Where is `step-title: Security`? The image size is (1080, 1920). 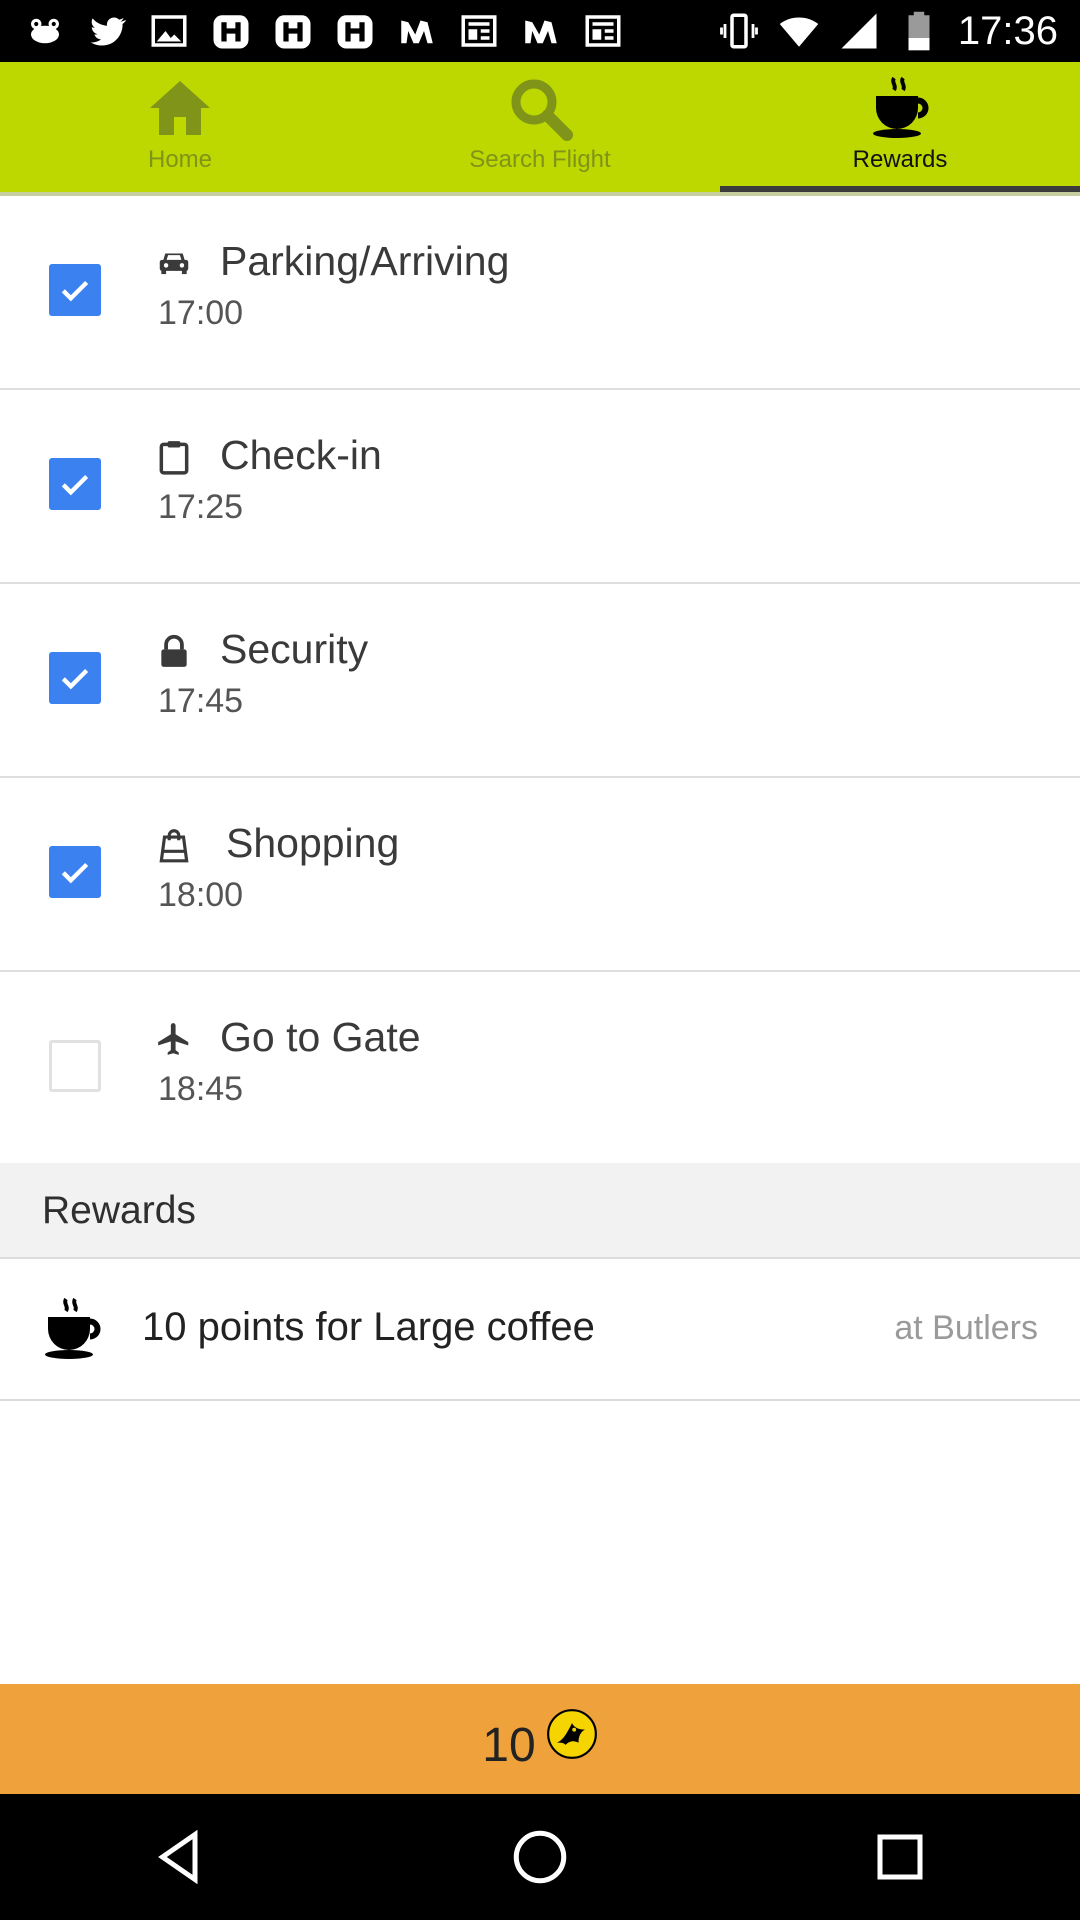 step-title: Security is located at coordinates (294, 649).